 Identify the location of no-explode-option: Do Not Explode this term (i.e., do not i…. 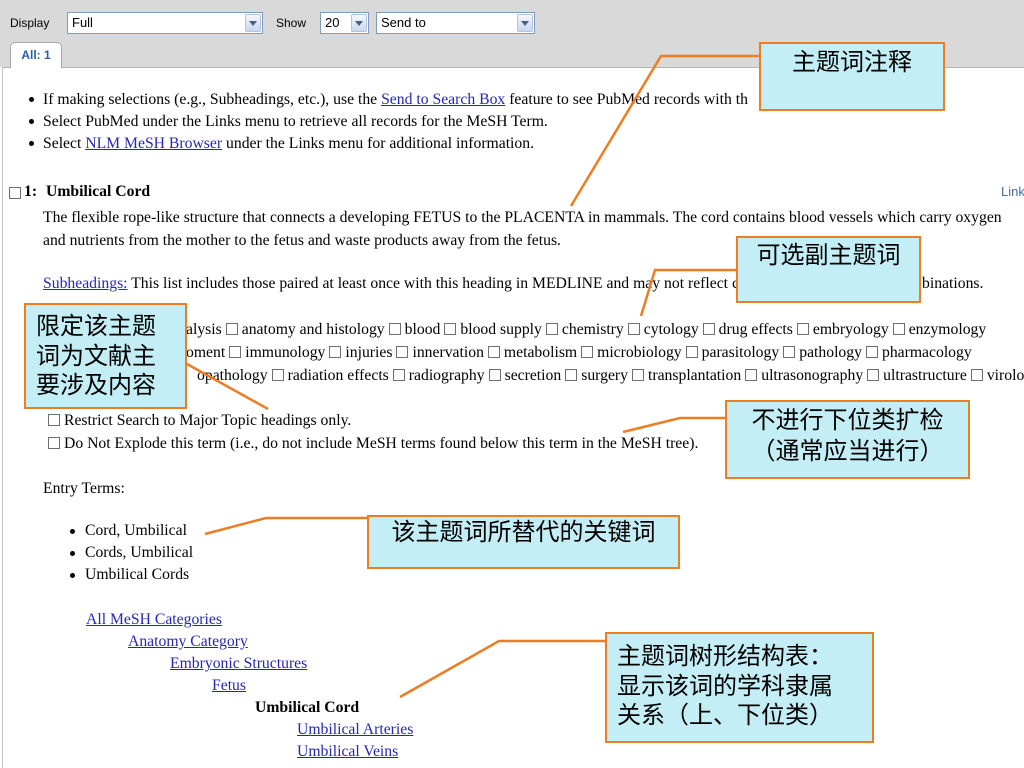
(373, 444).